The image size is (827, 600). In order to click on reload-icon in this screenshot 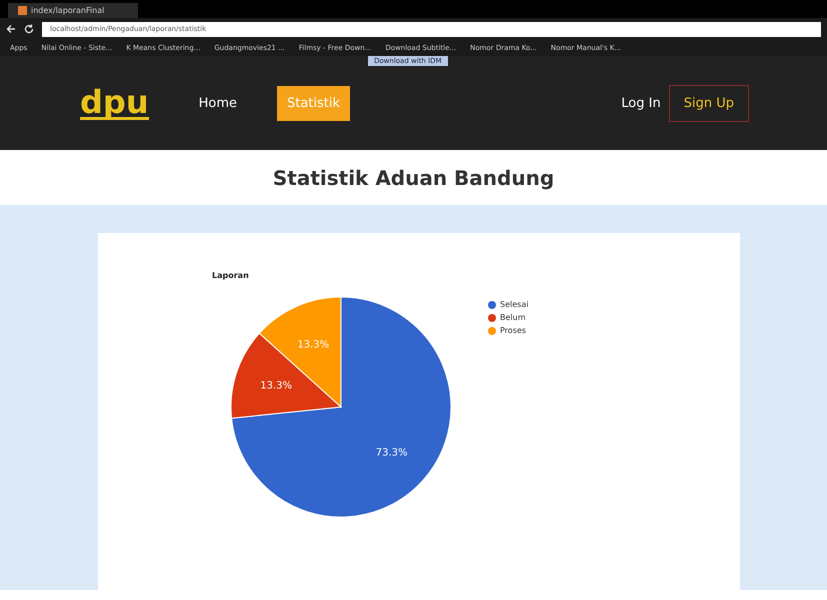, I will do `click(29, 29)`.